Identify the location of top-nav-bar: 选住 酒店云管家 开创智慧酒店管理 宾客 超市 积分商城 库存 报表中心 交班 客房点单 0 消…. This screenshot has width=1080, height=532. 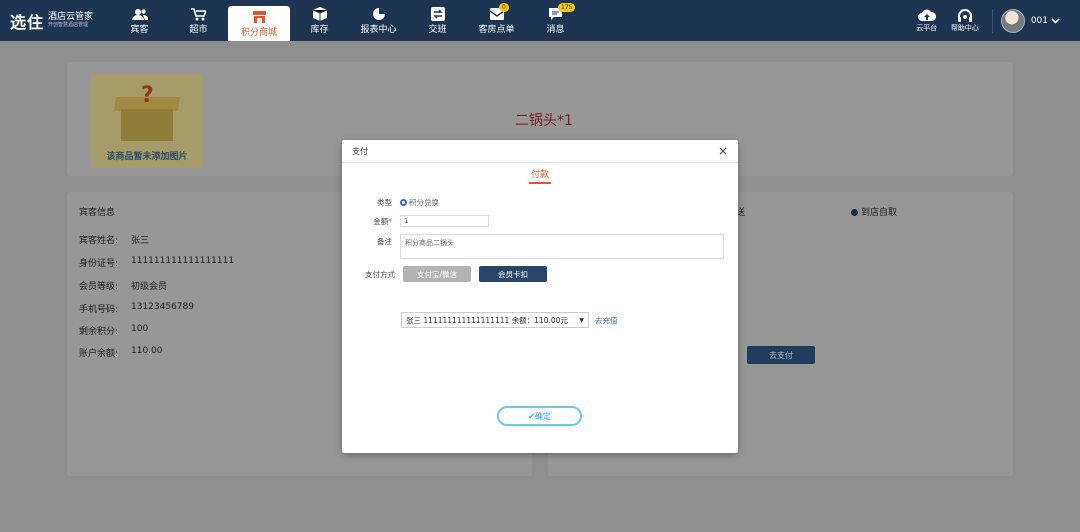
(540, 20).